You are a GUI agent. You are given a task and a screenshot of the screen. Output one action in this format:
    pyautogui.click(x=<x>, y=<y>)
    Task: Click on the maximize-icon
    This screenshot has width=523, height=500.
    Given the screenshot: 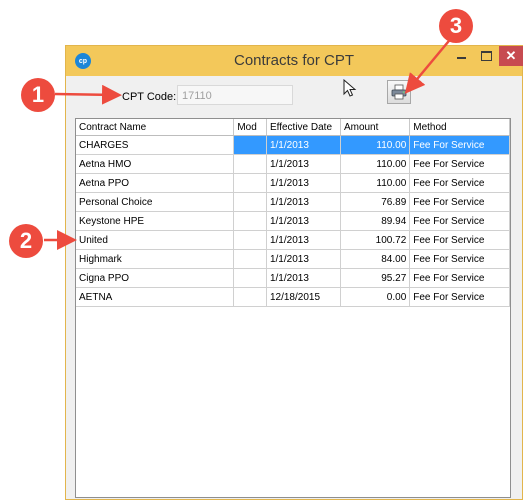 What is the action you would take?
    pyautogui.click(x=486, y=56)
    